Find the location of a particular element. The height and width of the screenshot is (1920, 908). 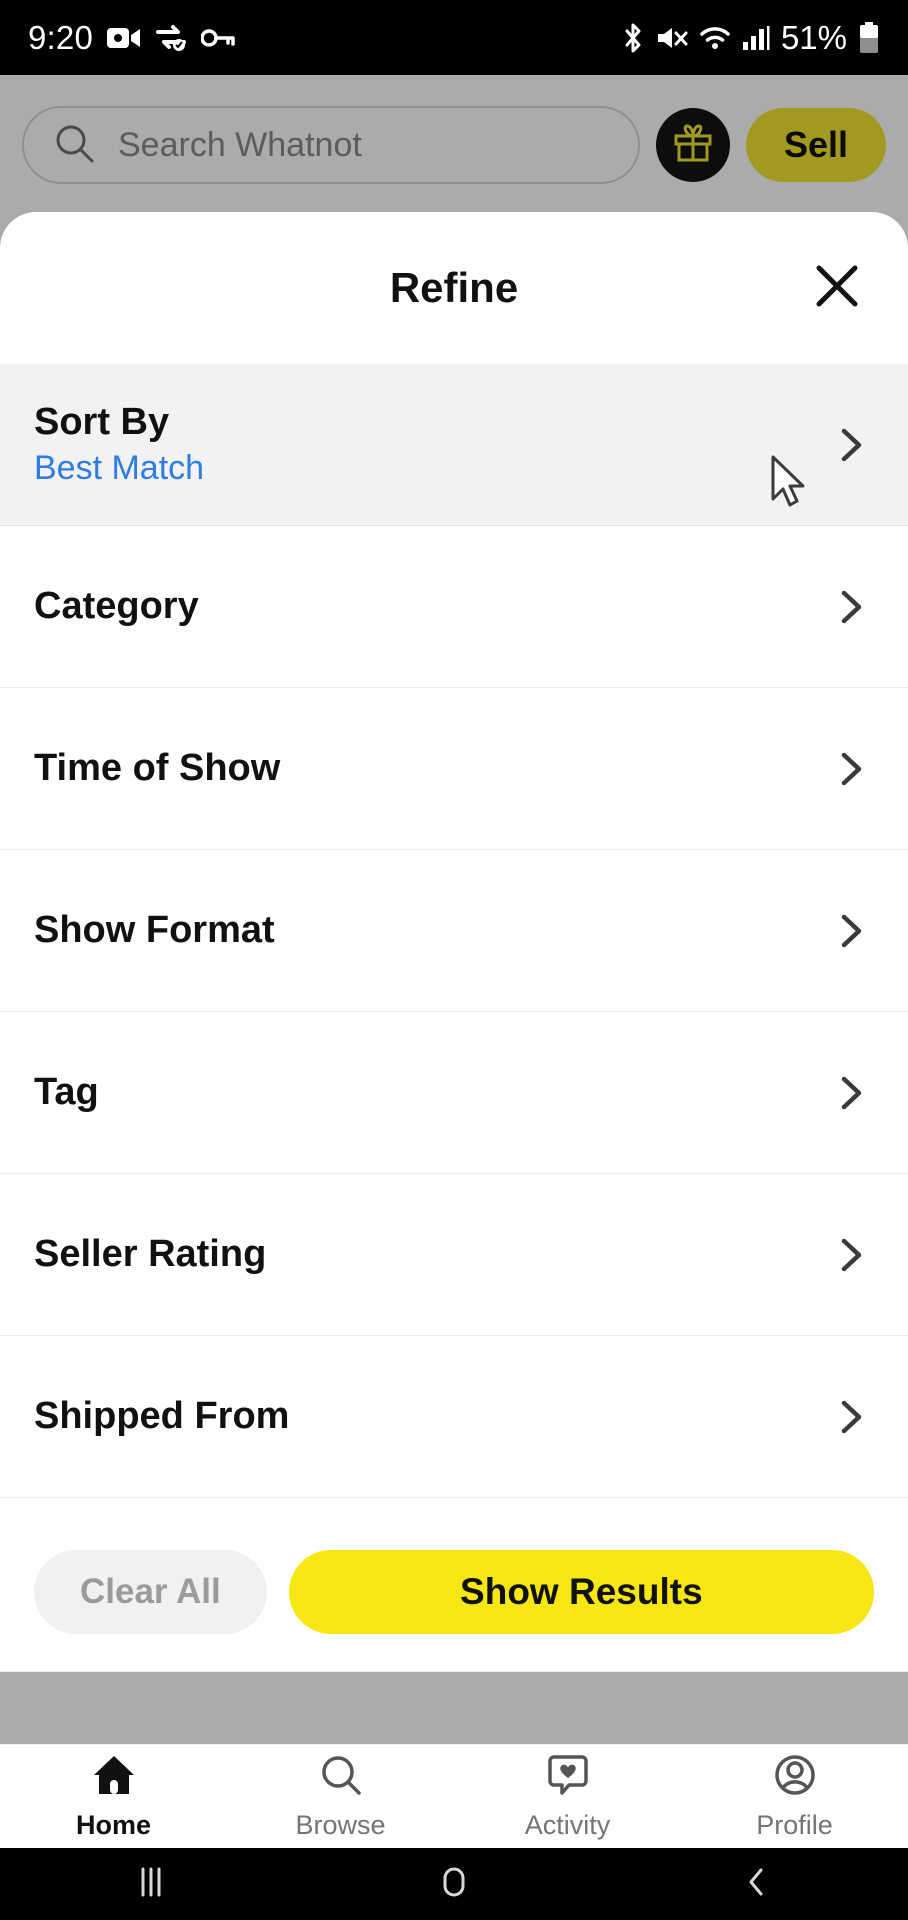

filter-row-label: Shipped From is located at coordinates (162, 1415).